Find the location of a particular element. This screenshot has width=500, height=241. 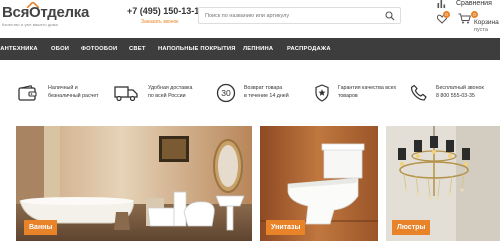

search-input is located at coordinates (291, 15).